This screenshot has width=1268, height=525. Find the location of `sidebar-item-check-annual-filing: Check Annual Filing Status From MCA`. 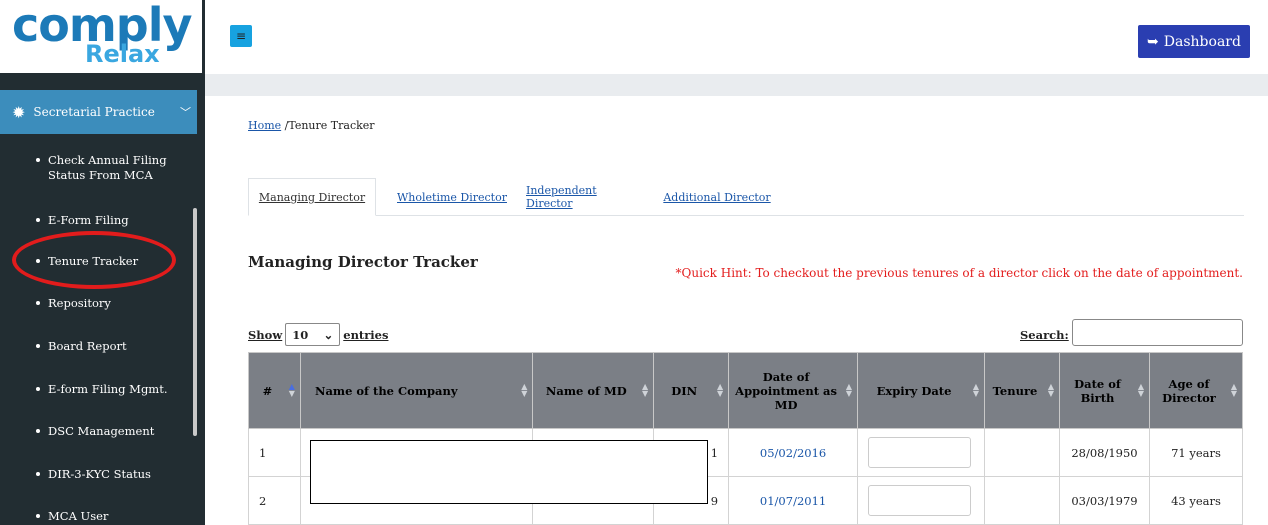

sidebar-item-check-annual-filing: Check Annual Filing Status From MCA is located at coordinates (98, 168).